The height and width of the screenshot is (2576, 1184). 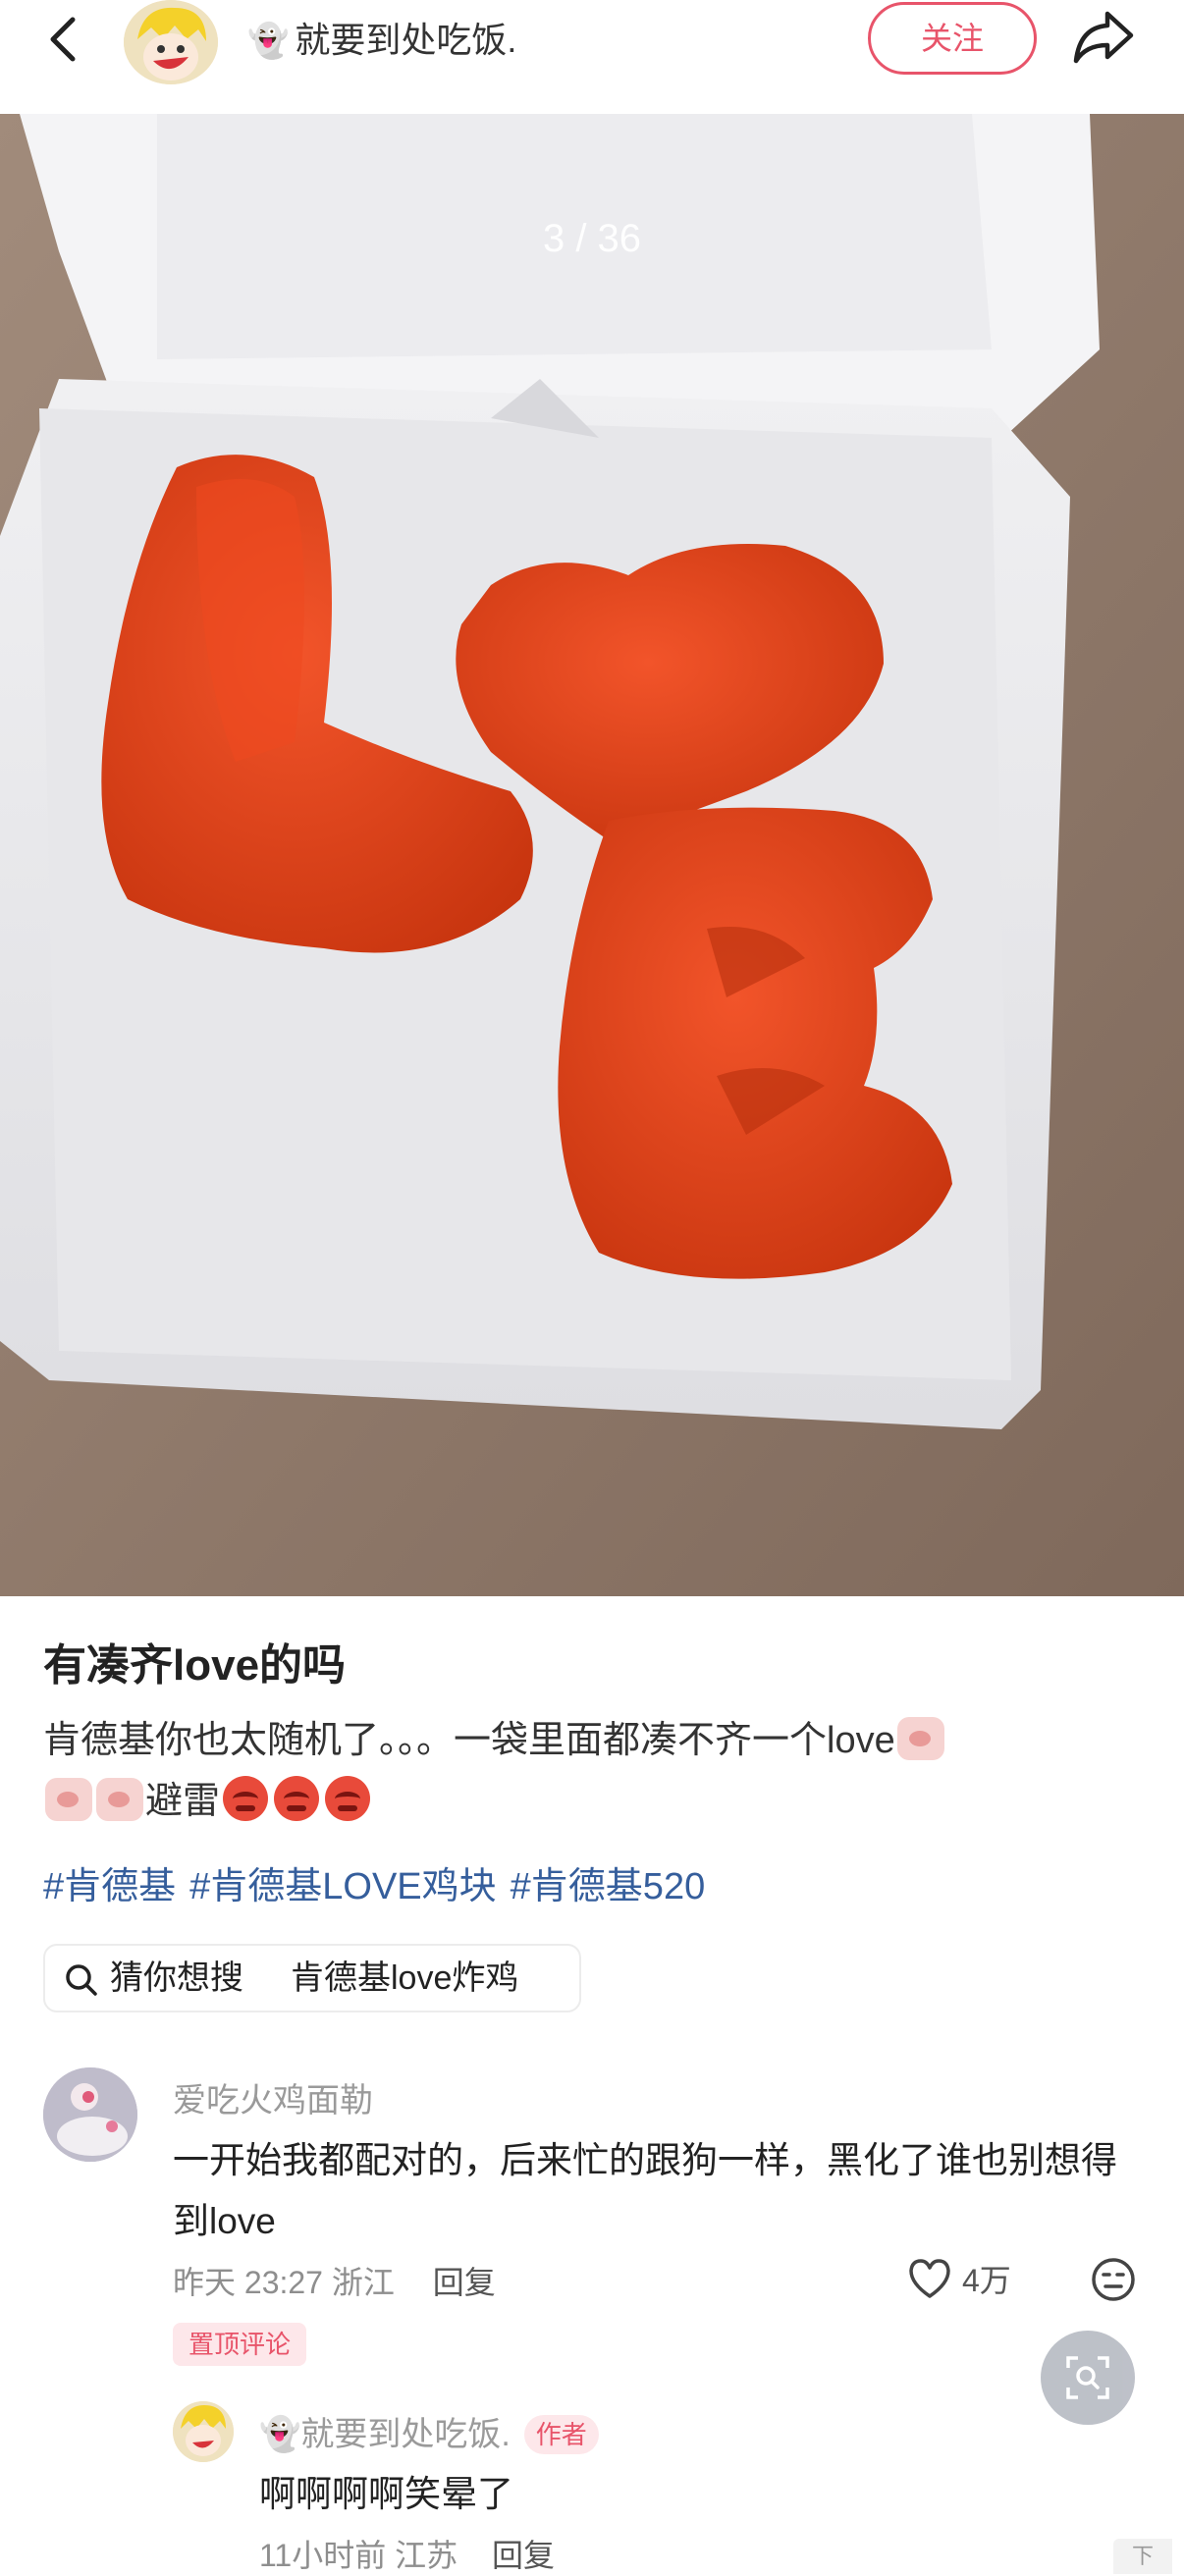 What do you see at coordinates (523, 2555) in the screenshot?
I see `reply-reply-button: 回复` at bounding box center [523, 2555].